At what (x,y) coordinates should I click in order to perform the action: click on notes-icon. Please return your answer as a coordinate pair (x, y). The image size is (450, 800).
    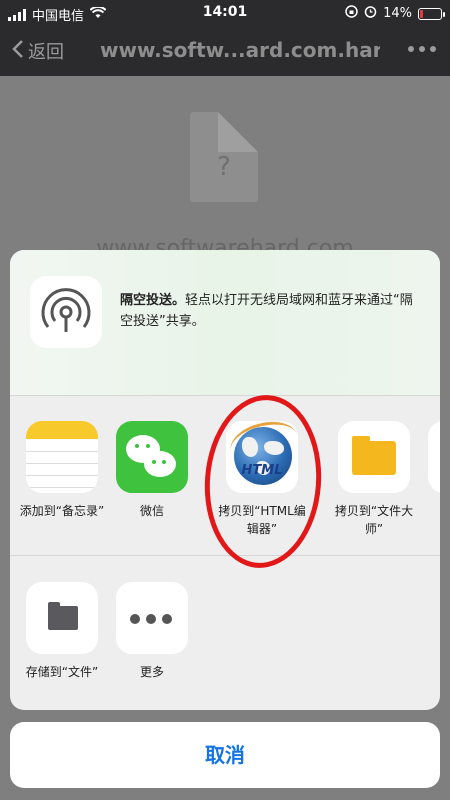
    Looking at the image, I should click on (62, 457).